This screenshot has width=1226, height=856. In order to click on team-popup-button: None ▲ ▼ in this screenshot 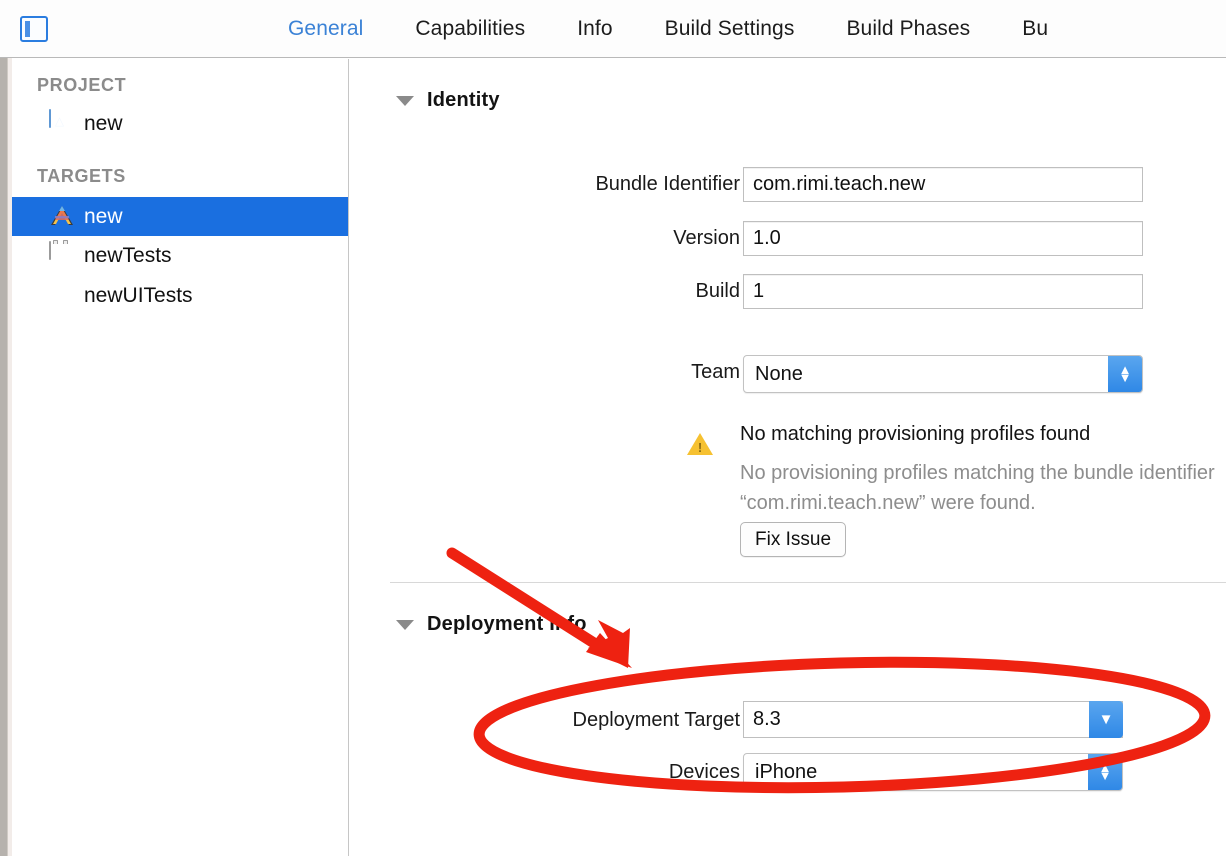, I will do `click(943, 374)`.